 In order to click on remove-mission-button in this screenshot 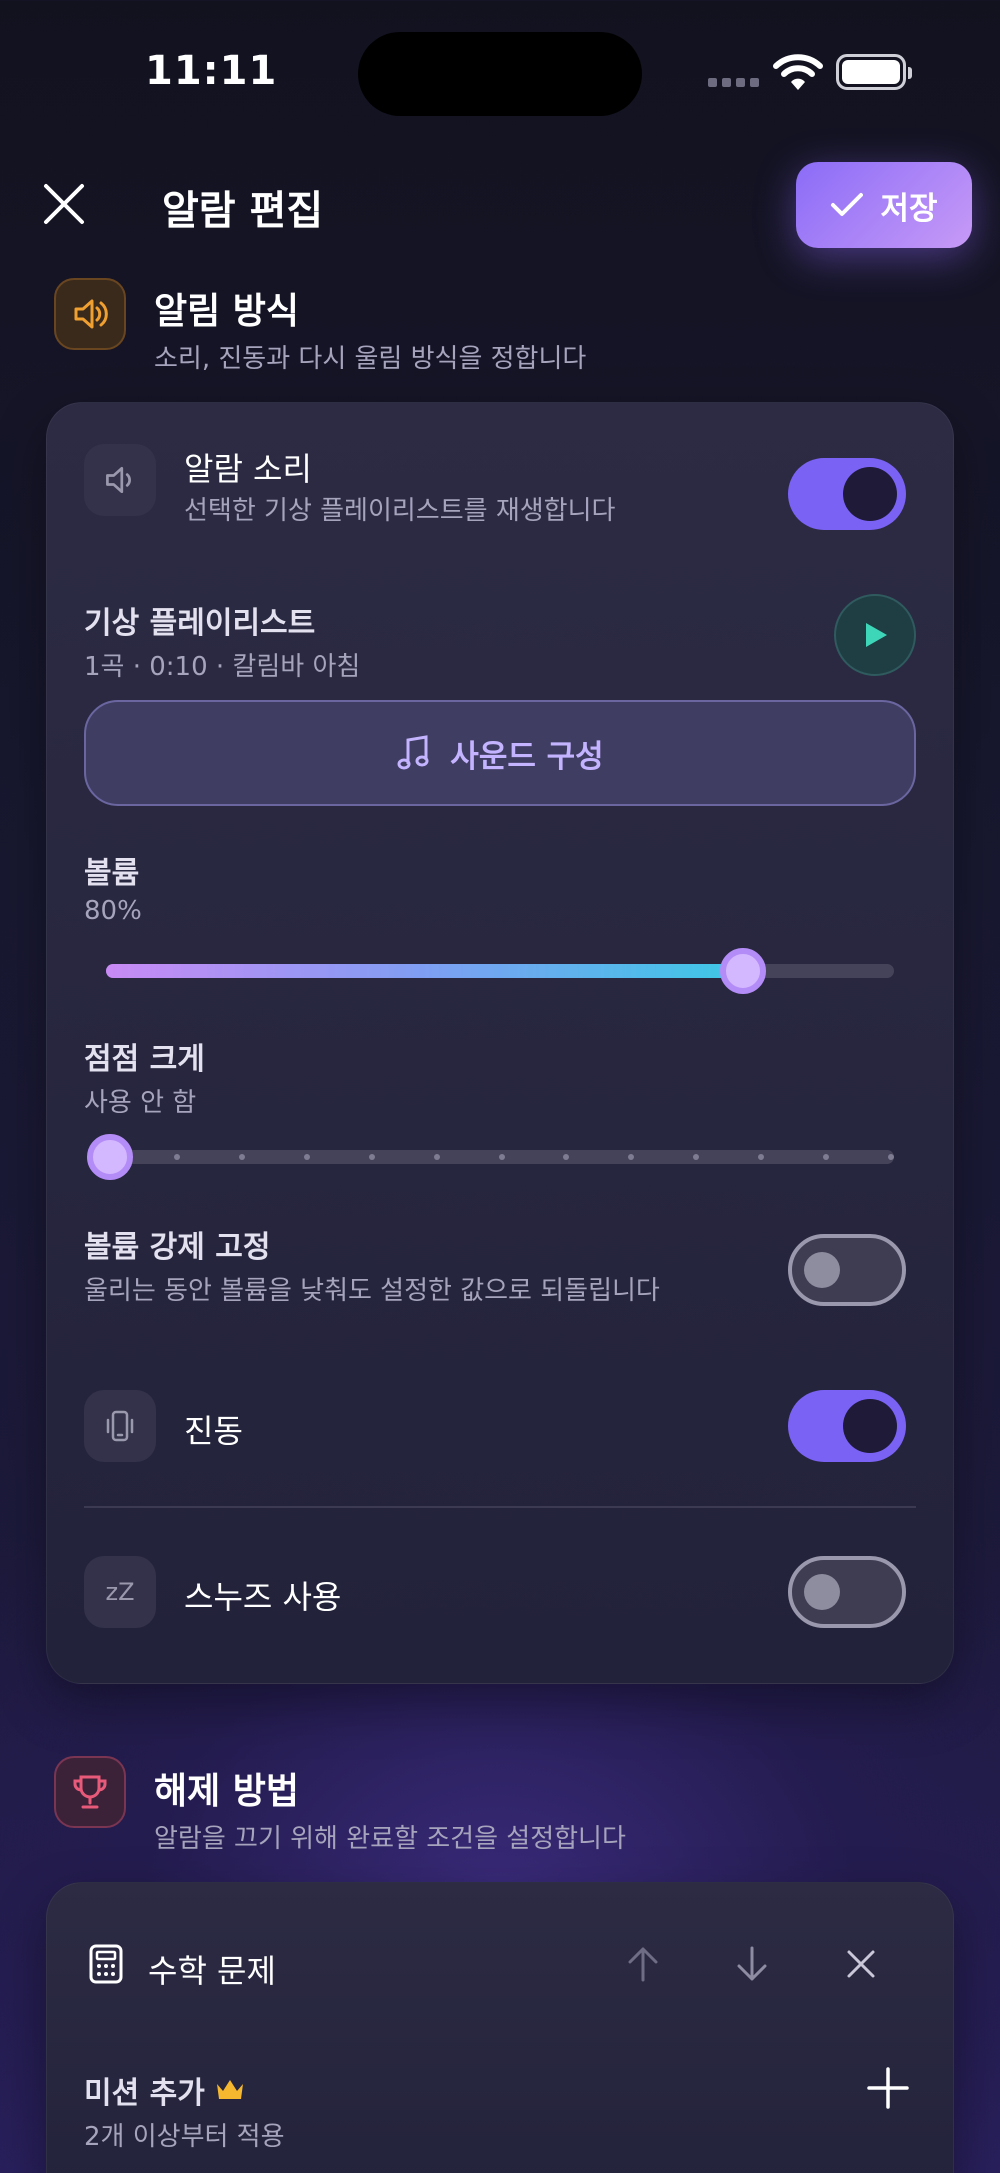, I will do `click(861, 1964)`.